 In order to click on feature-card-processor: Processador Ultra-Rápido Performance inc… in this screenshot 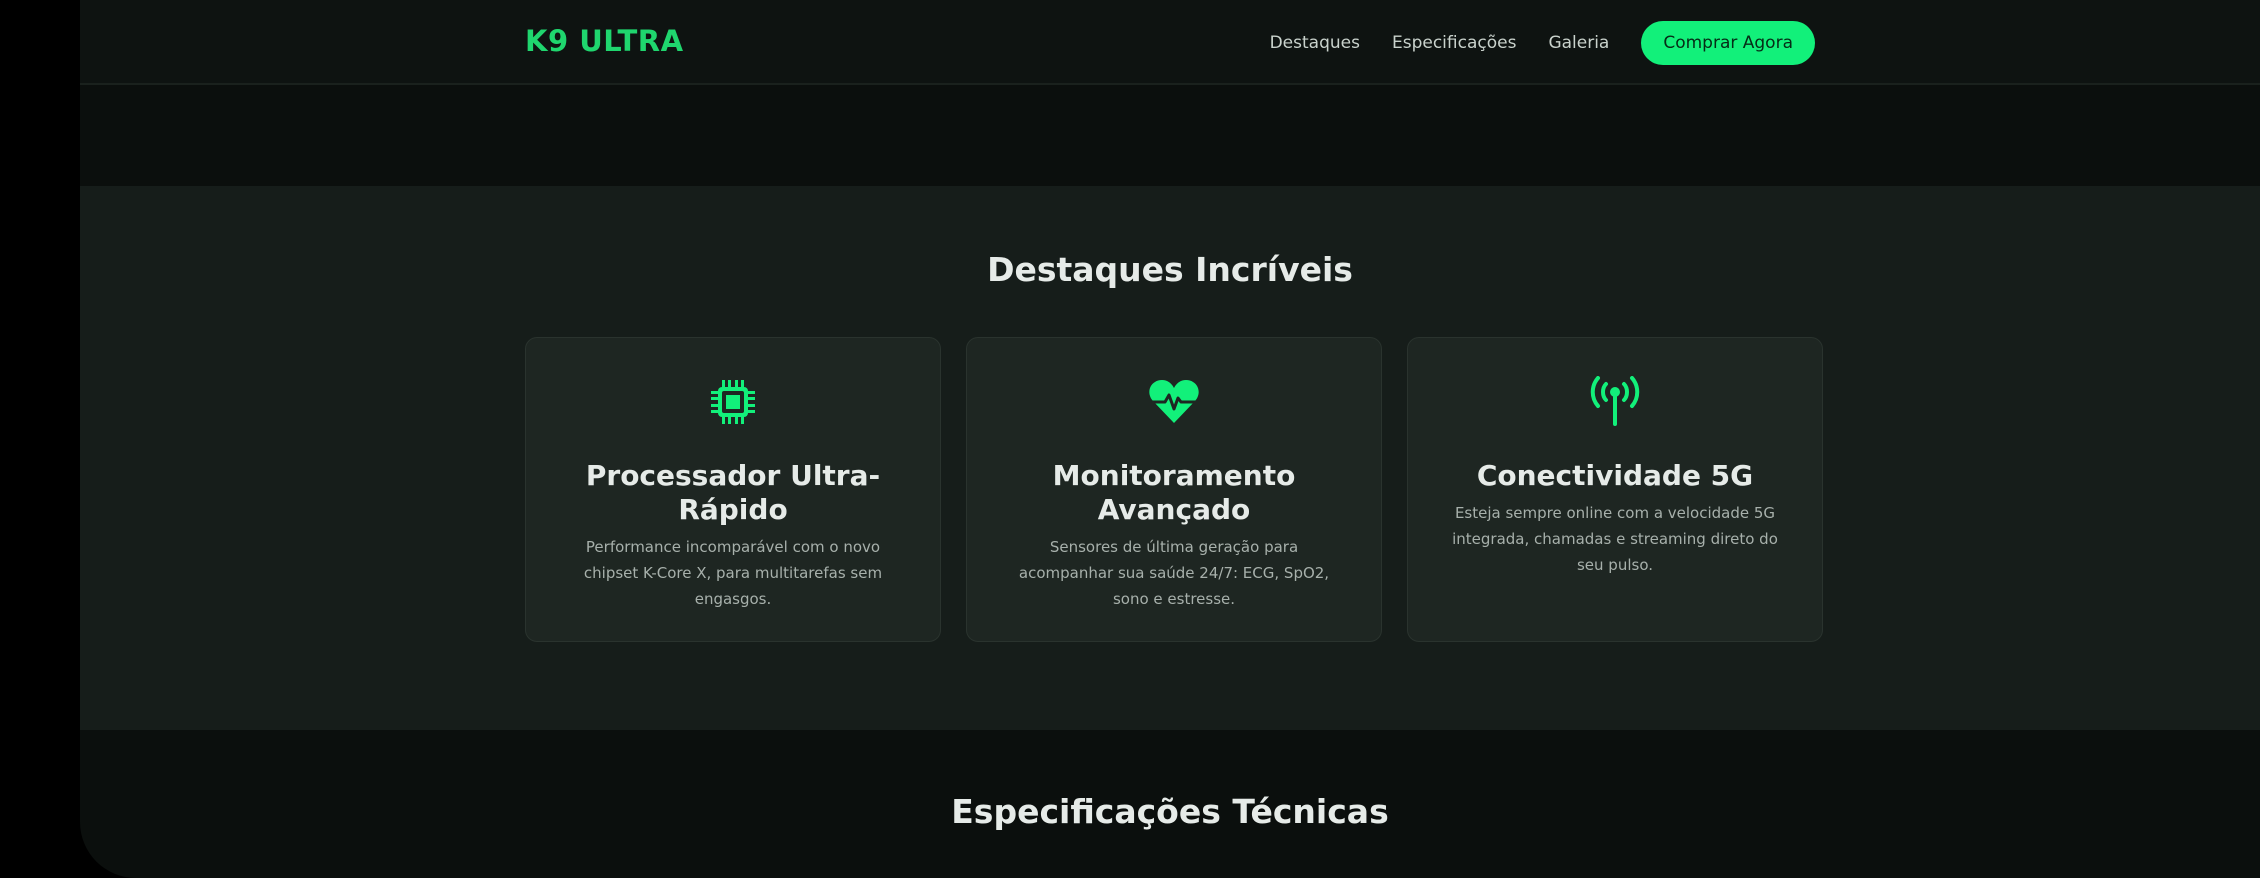, I will do `click(733, 489)`.